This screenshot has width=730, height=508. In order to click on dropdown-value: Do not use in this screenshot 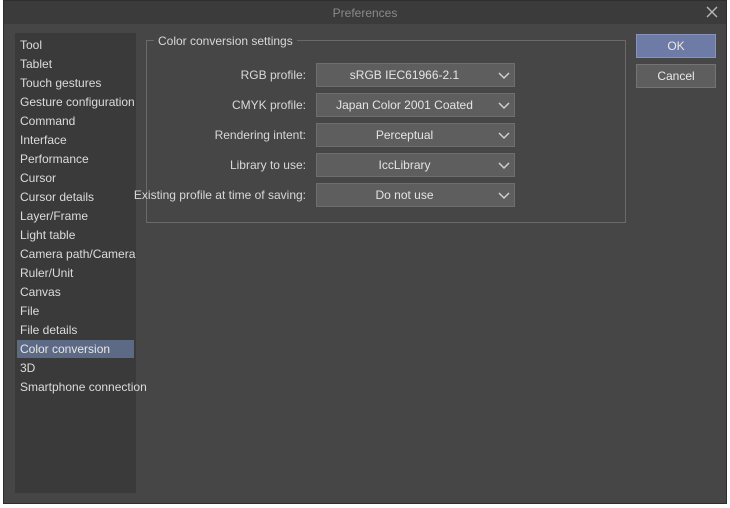, I will do `click(404, 195)`.